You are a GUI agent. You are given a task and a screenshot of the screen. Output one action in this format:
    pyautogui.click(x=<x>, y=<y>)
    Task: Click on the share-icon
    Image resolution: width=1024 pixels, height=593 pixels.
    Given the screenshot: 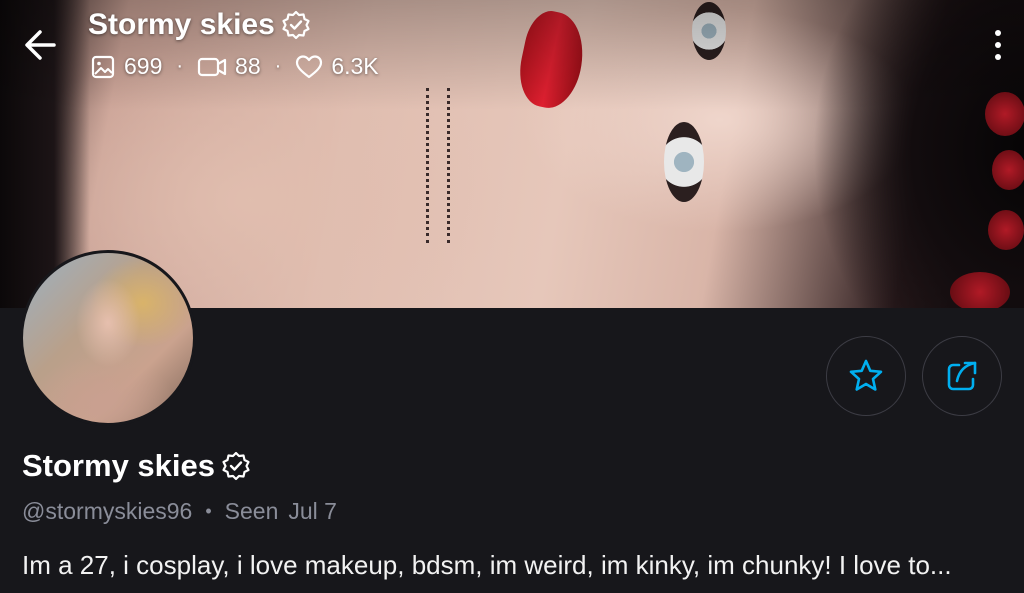 What is the action you would take?
    pyautogui.click(x=962, y=376)
    